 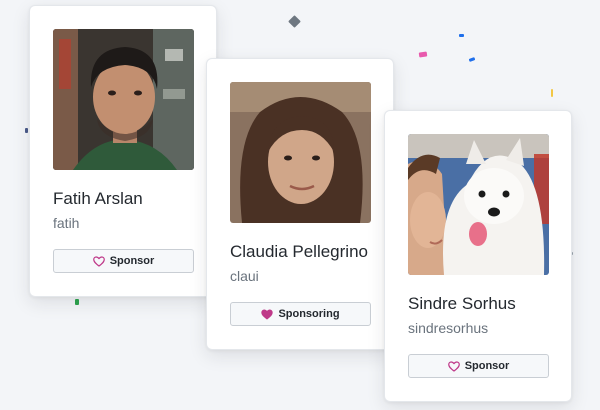 What do you see at coordinates (448, 328) in the screenshot?
I see `sponsor-handle: sindresorhus` at bounding box center [448, 328].